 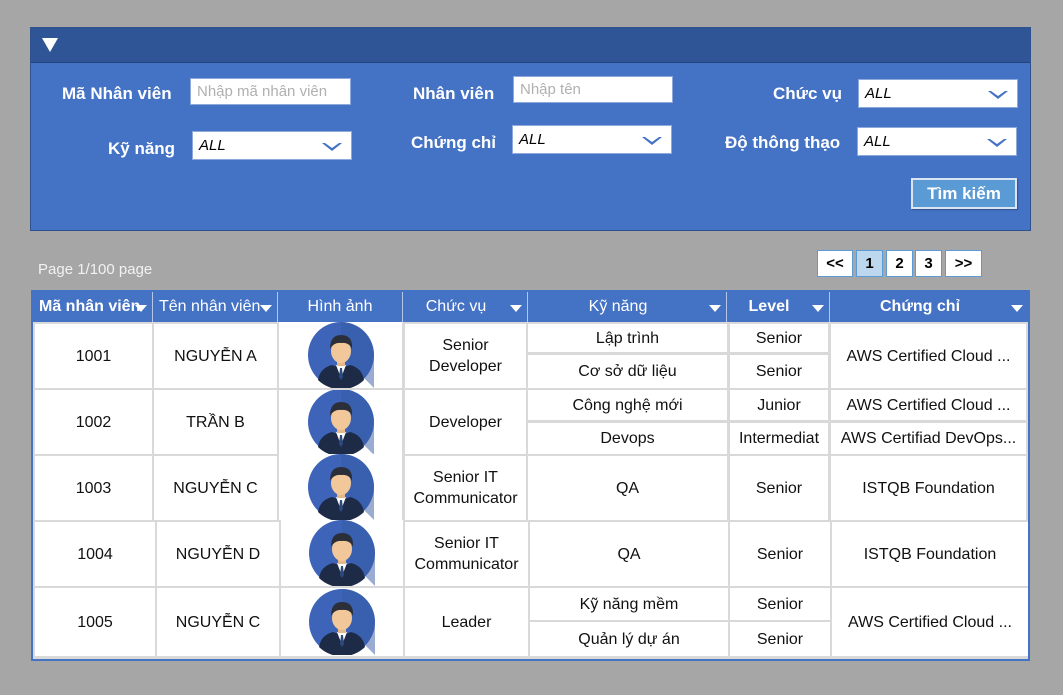 I want to click on cell-employee-id: 1001, so click(x=93, y=356).